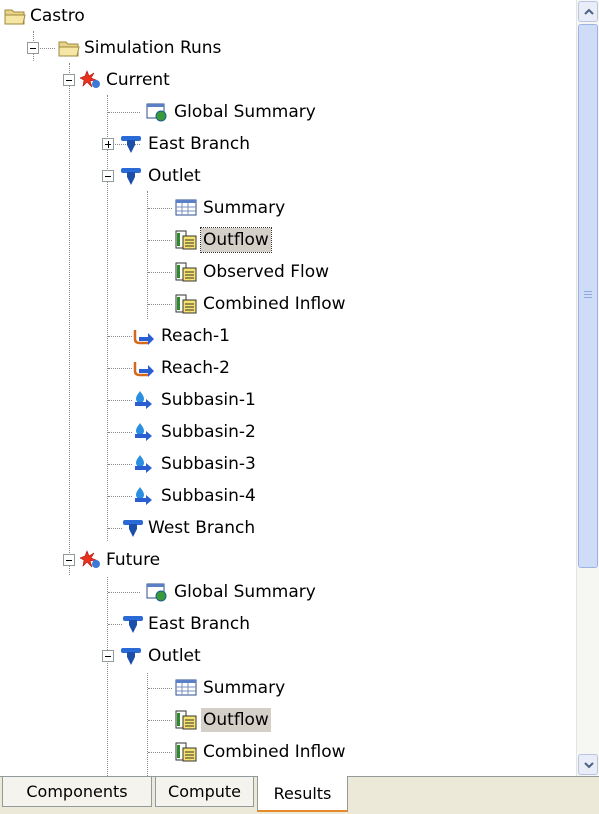 The width and height of the screenshot is (599, 814). I want to click on tree-node-label: Observed Flow, so click(266, 272).